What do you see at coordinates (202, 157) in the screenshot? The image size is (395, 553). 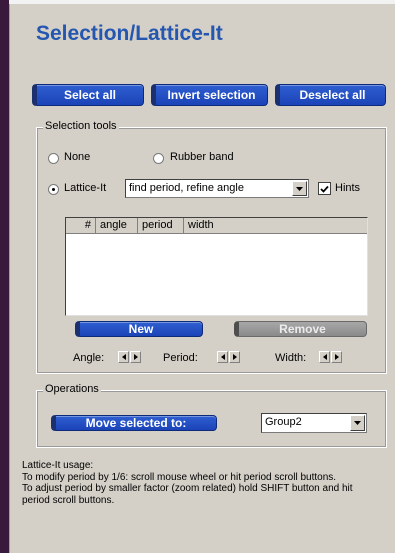 I see `radio-rubber-band-label: Rubber band` at bounding box center [202, 157].